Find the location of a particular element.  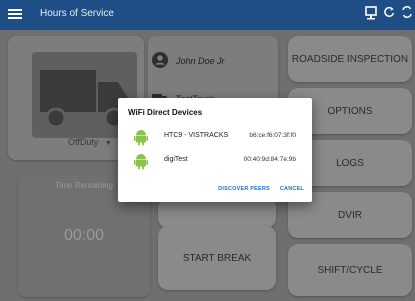

roadside-inspection-button: ROADSIDE INSPECTION is located at coordinates (350, 59).